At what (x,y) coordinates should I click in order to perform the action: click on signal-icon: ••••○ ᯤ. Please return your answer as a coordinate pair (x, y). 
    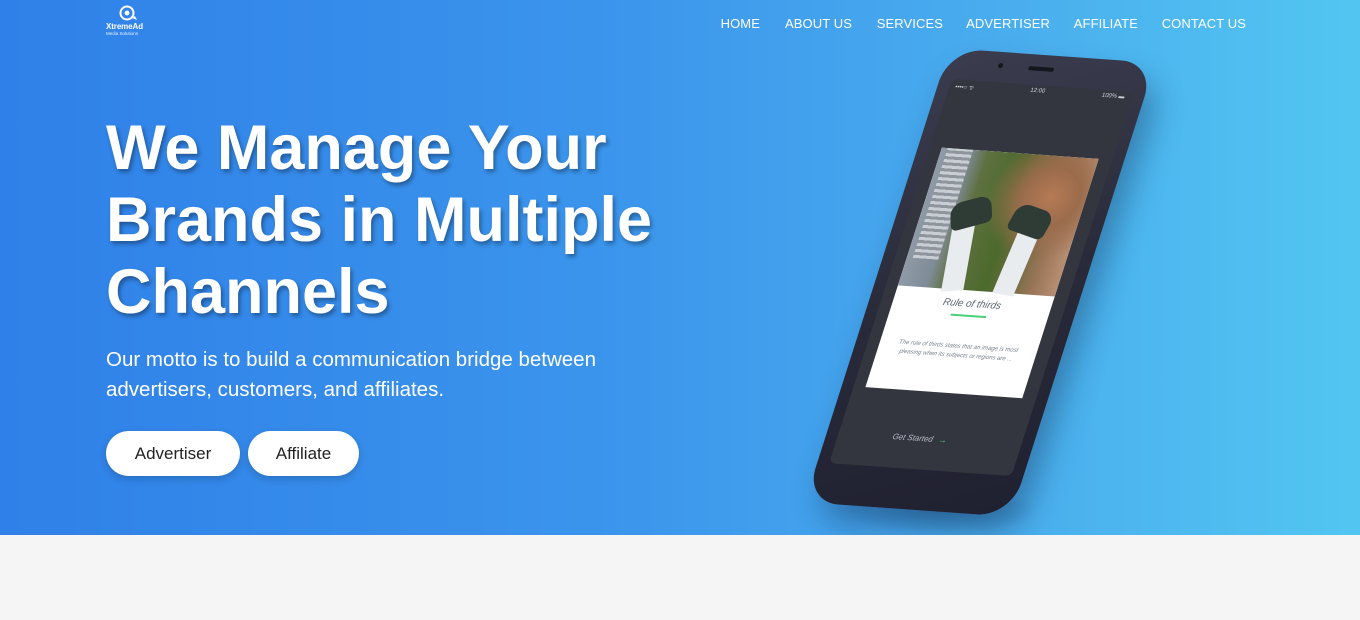
    Looking at the image, I should click on (964, 88).